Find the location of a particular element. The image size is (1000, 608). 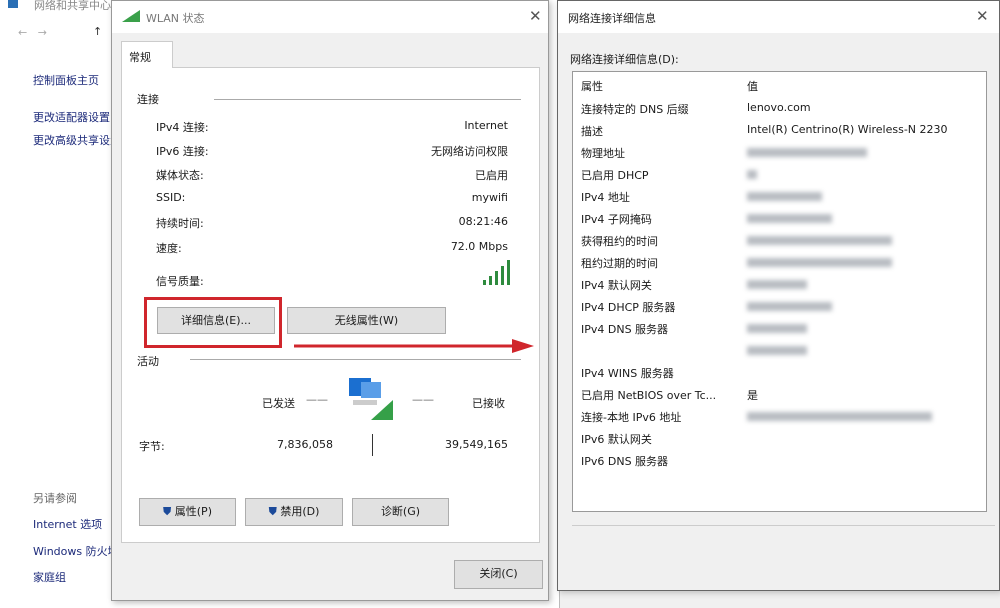

list-item: IPv4 DNS 服务器 is located at coordinates (781, 329).